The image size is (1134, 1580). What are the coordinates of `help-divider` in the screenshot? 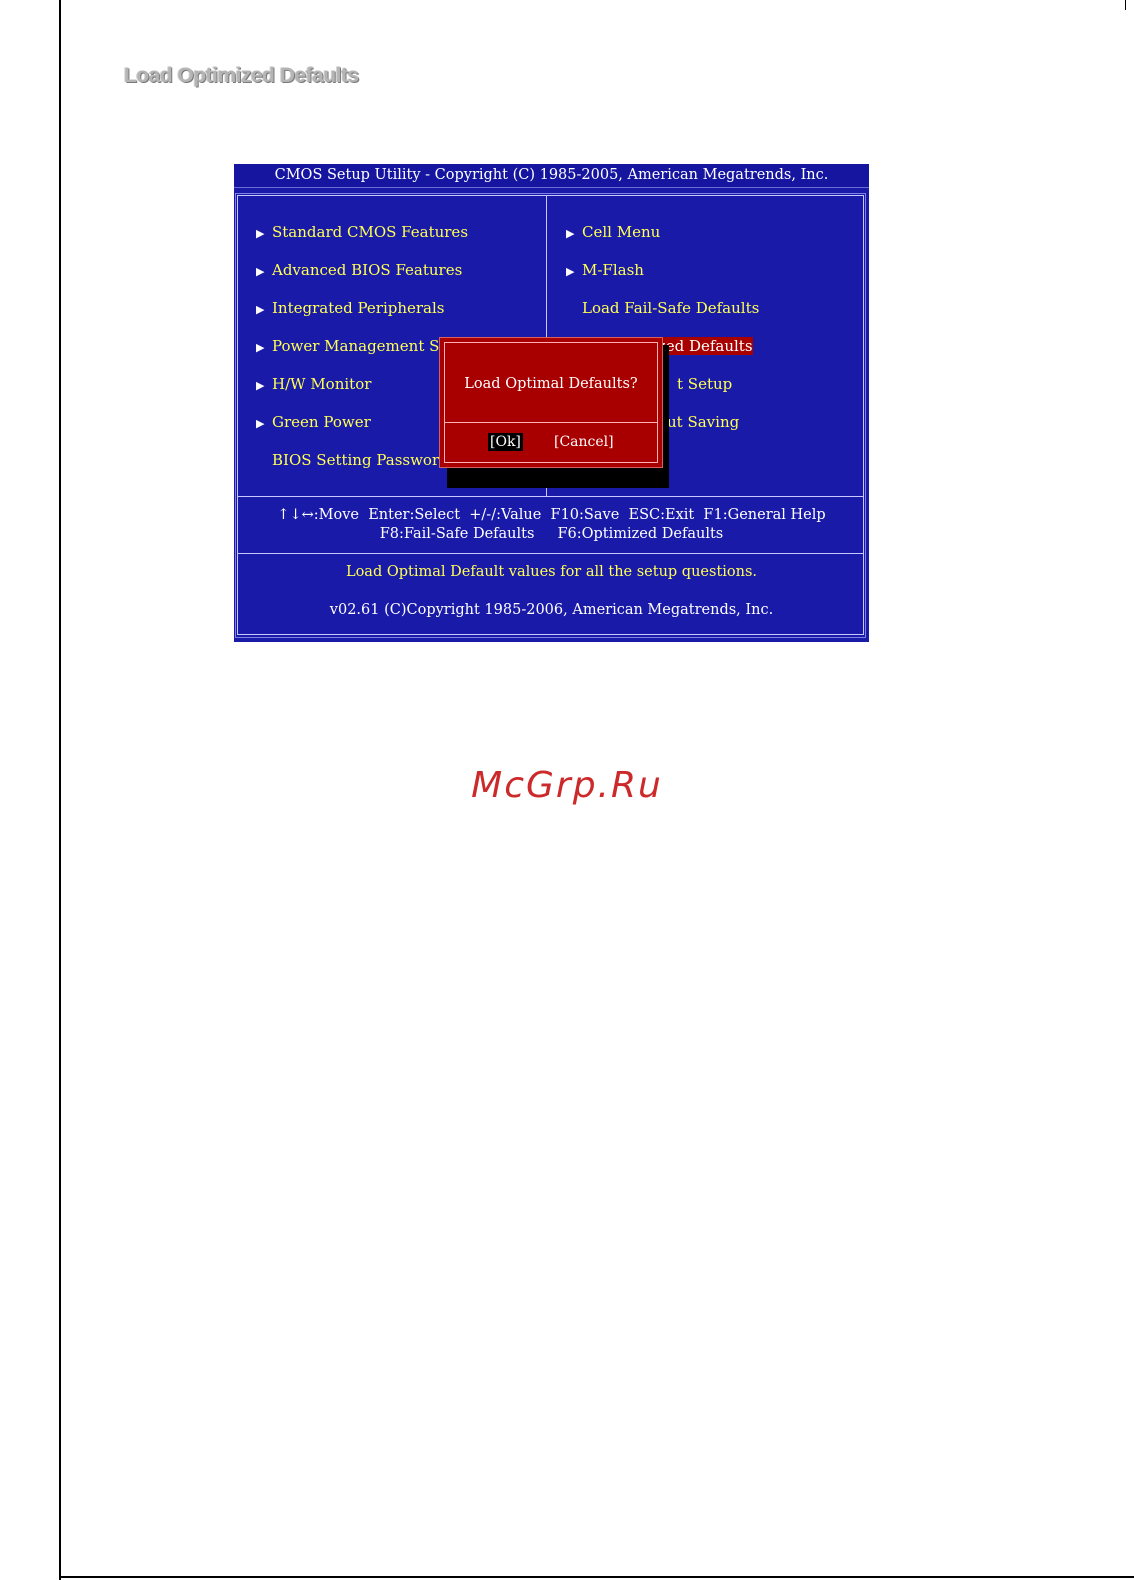 It's located at (550, 496).